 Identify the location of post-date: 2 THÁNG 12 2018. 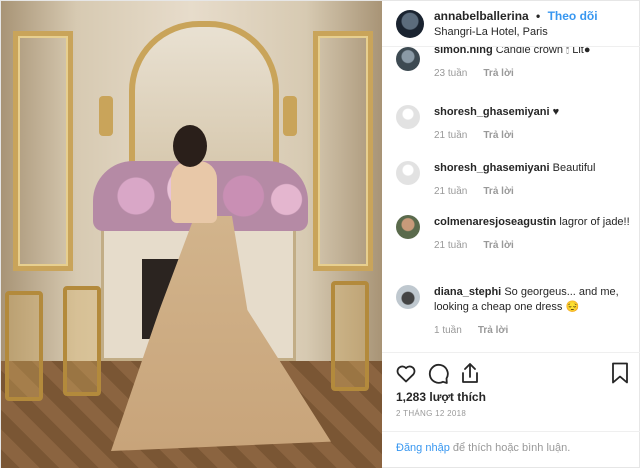
(431, 413).